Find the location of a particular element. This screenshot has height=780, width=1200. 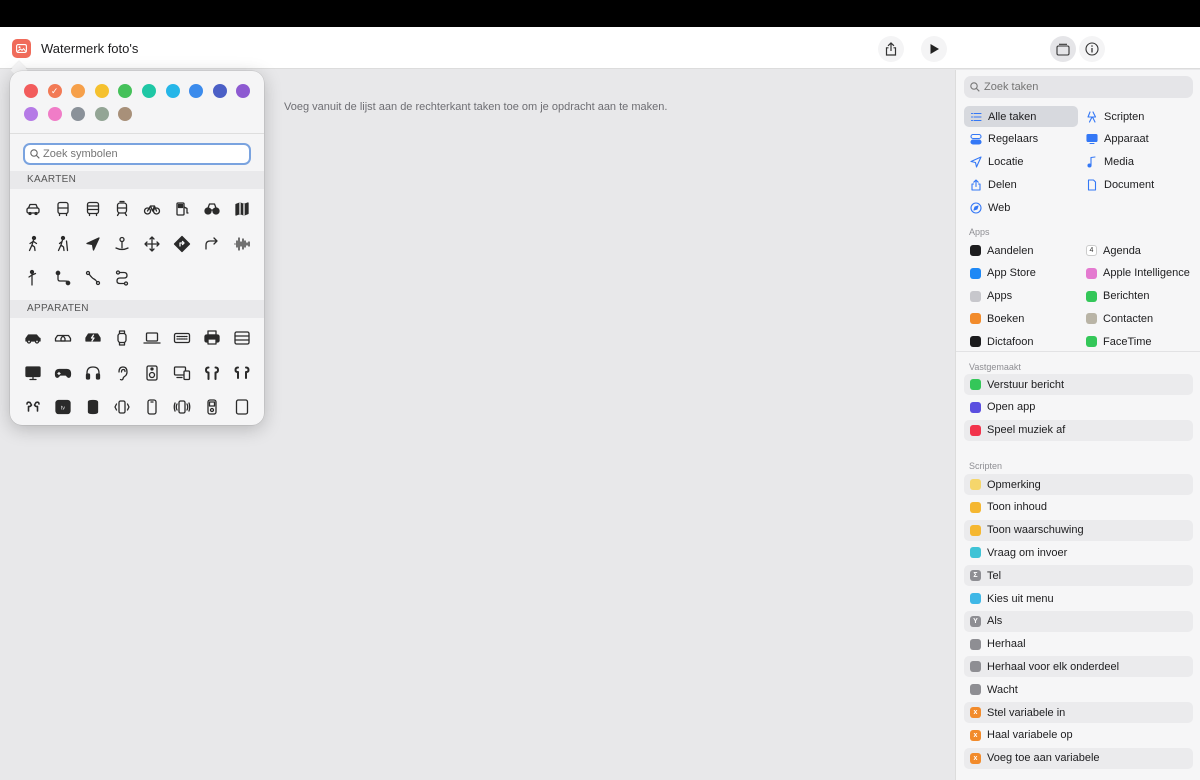

action-herhaal-voor-elk-onderdeel: Herhaal voor elk onderdeel is located at coordinates (1078, 667).